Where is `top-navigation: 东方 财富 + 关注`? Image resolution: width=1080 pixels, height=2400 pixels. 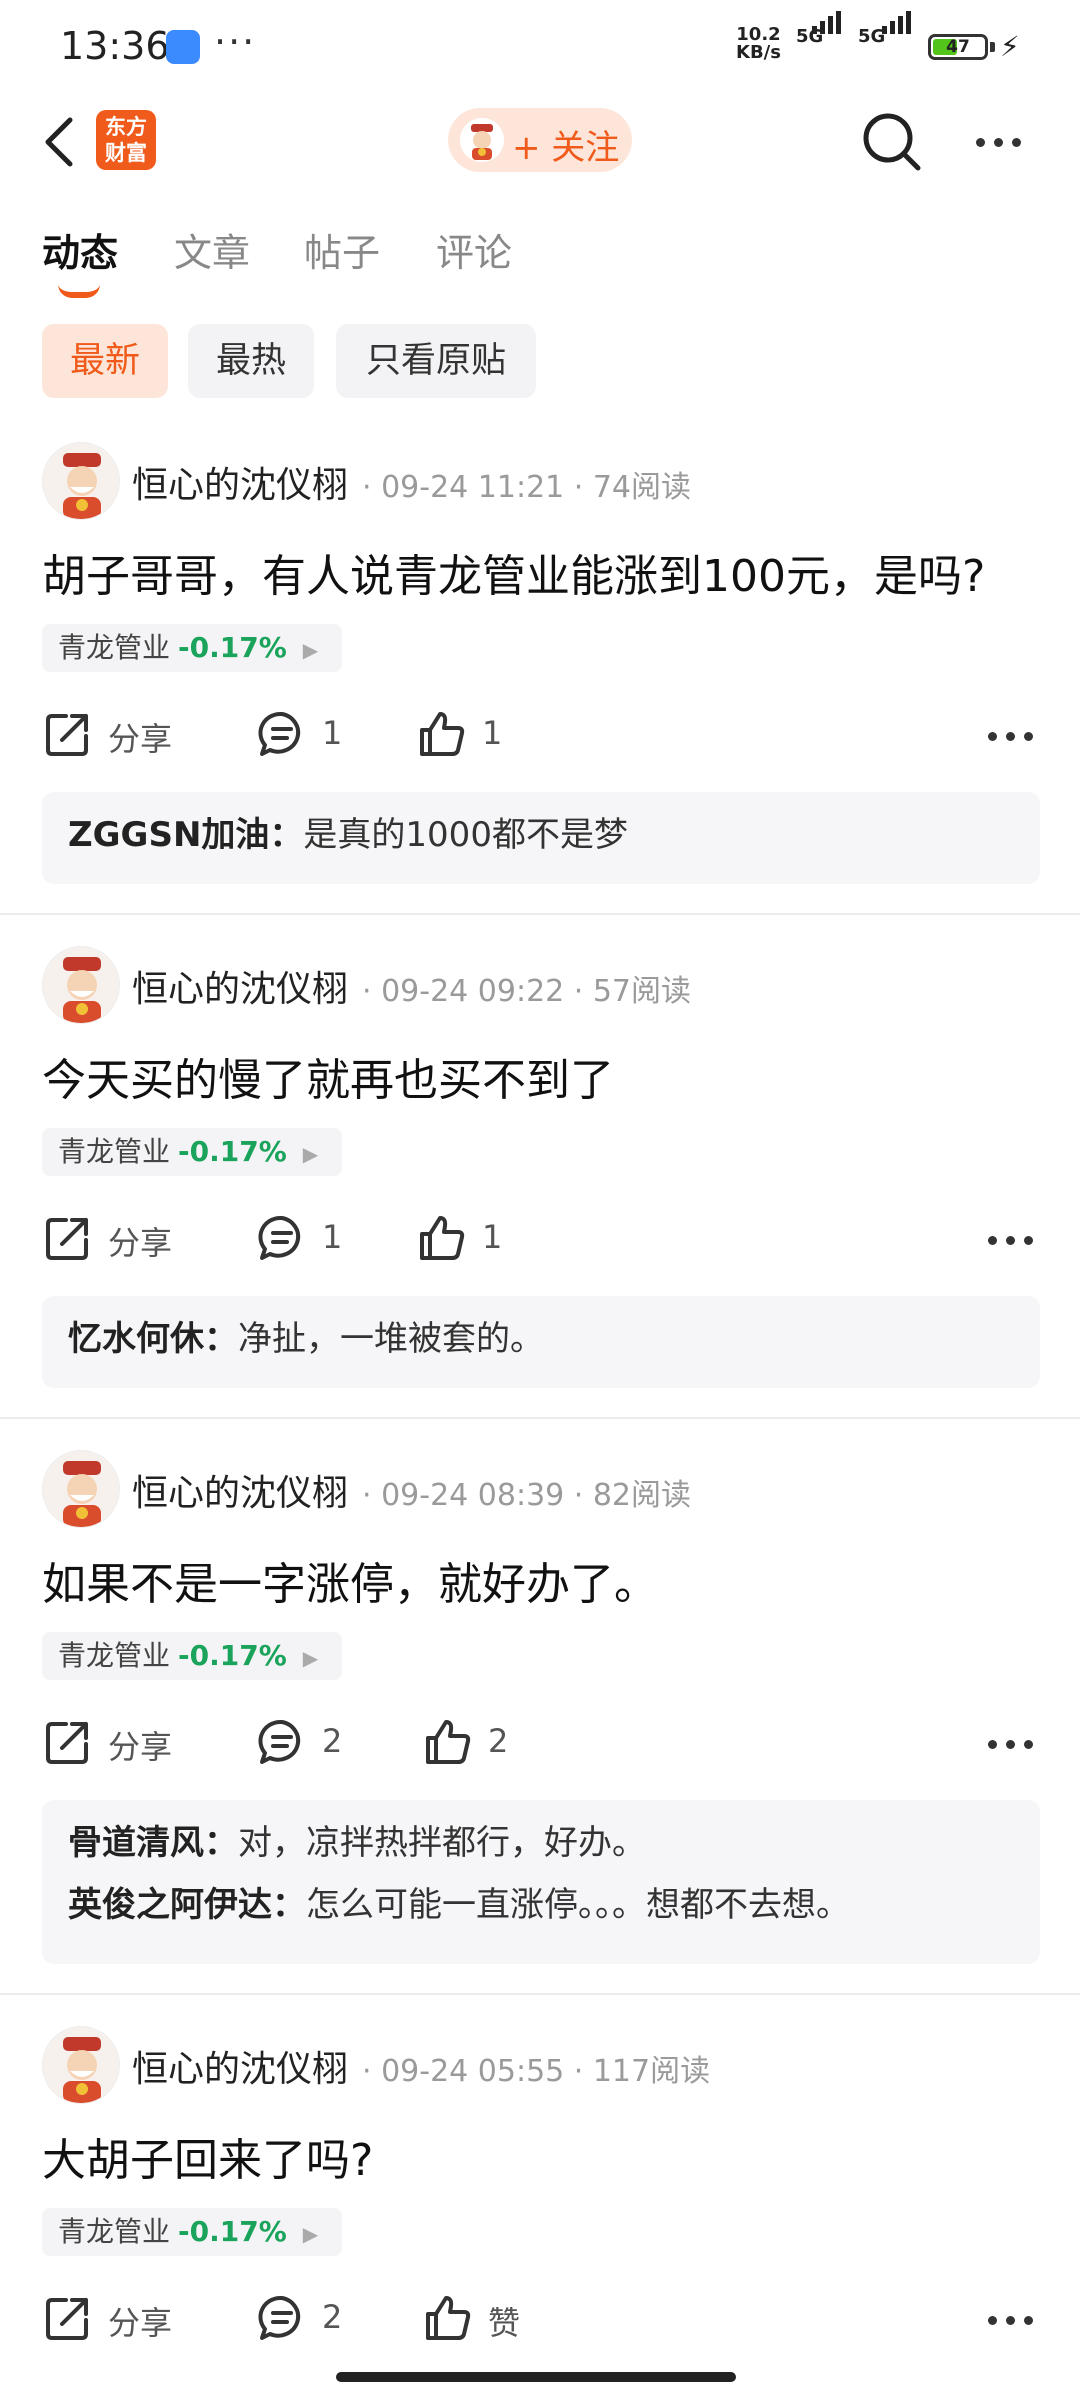
top-navigation: 东方 财富 + 关注 is located at coordinates (540, 142).